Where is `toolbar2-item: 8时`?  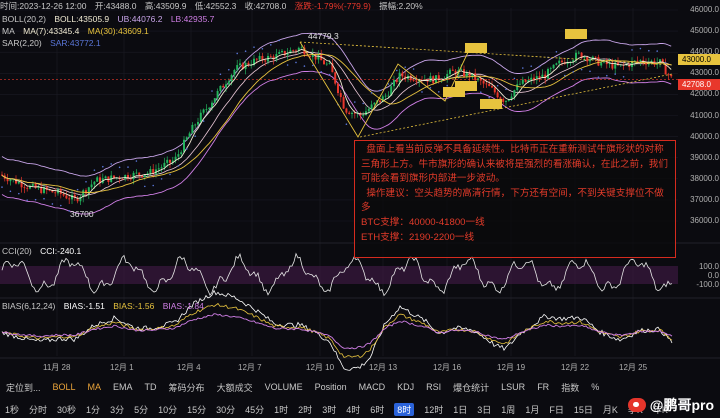
toolbar2-item: 8时 is located at coordinates (404, 409).